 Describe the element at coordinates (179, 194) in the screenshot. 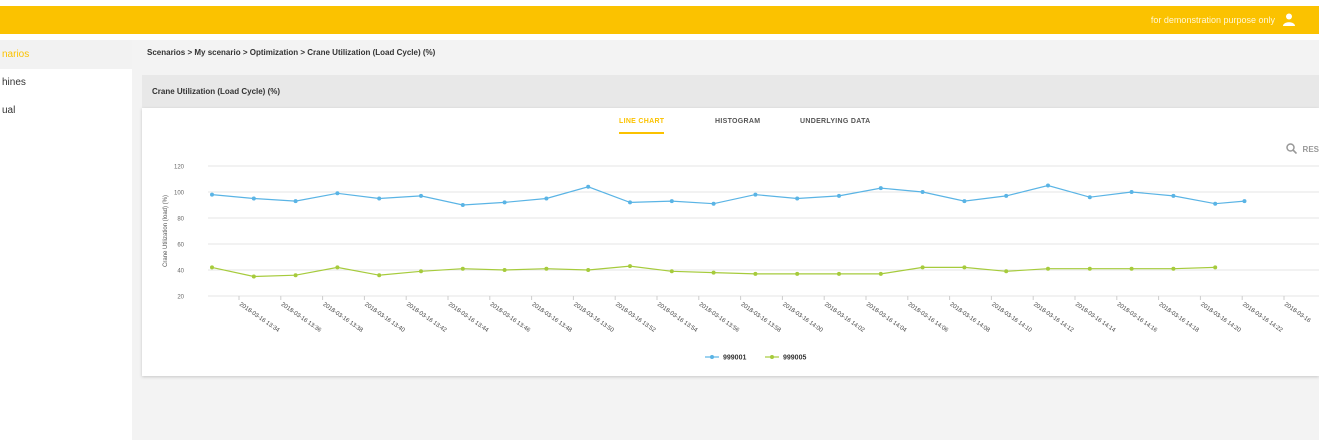

I see `y-tick-label: 100` at that location.